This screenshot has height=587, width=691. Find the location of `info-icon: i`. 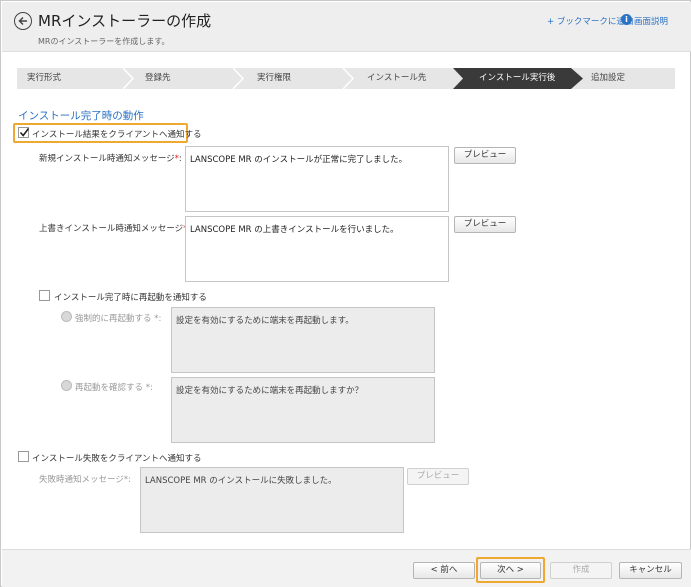

info-icon: i is located at coordinates (626, 19).